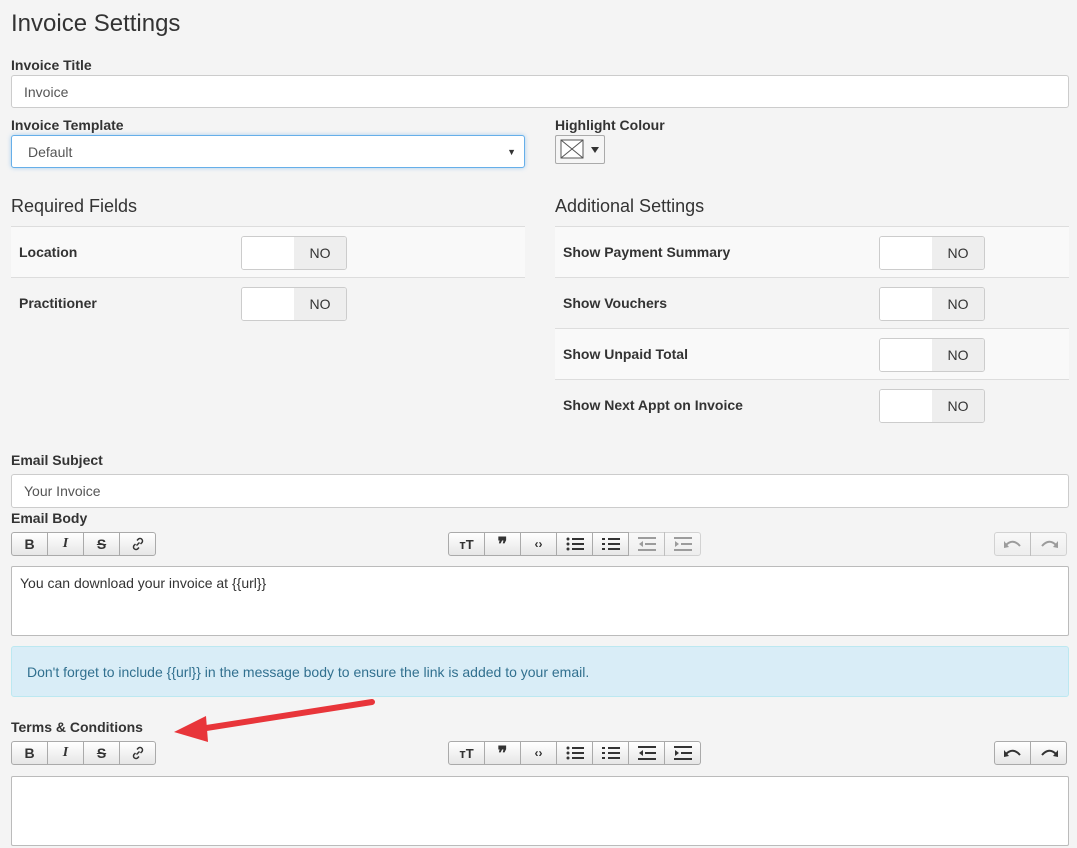 The height and width of the screenshot is (848, 1077). Describe the element at coordinates (812, 404) in the screenshot. I see `setting-row-next-appt: Show Next Appt on Invoice NO` at that location.